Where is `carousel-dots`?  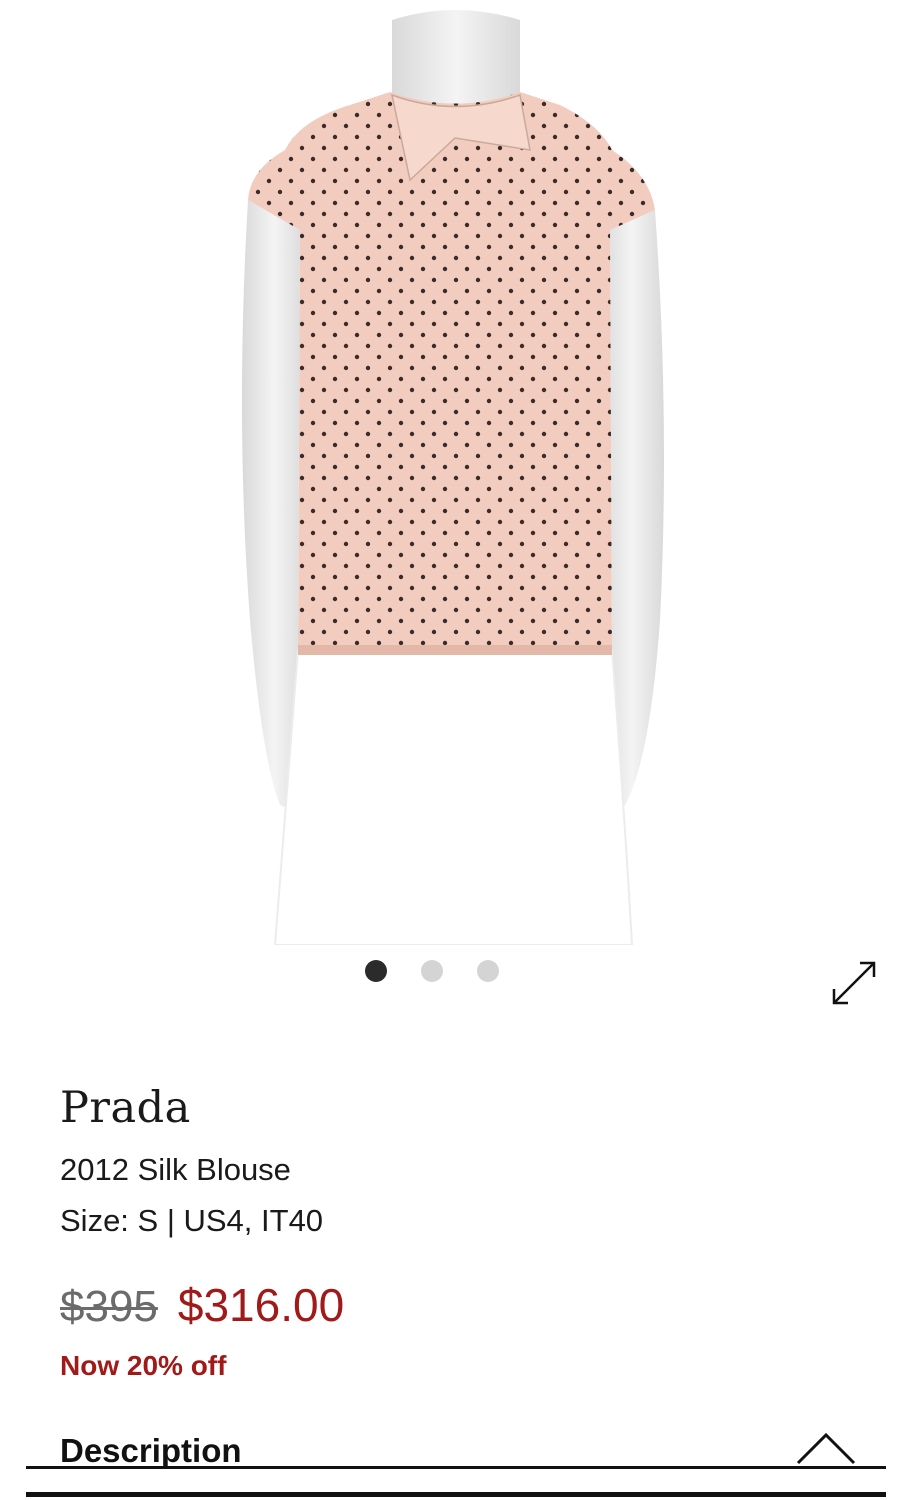
carousel-dots is located at coordinates (432, 971).